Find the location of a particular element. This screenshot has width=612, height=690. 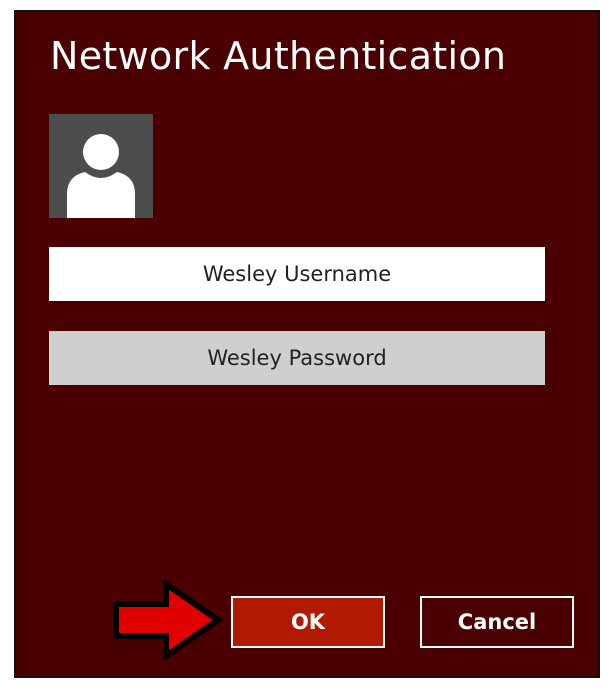

top-cropped-strip is located at coordinates (306, 5).